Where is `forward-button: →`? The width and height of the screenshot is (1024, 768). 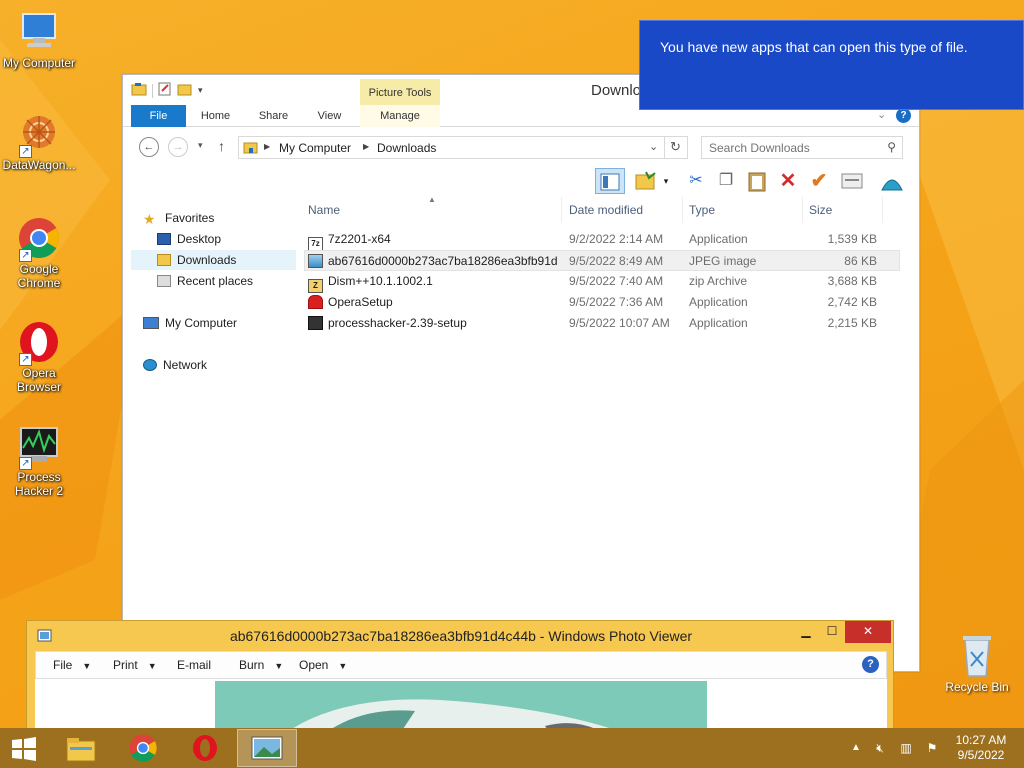 forward-button: → is located at coordinates (178, 147).